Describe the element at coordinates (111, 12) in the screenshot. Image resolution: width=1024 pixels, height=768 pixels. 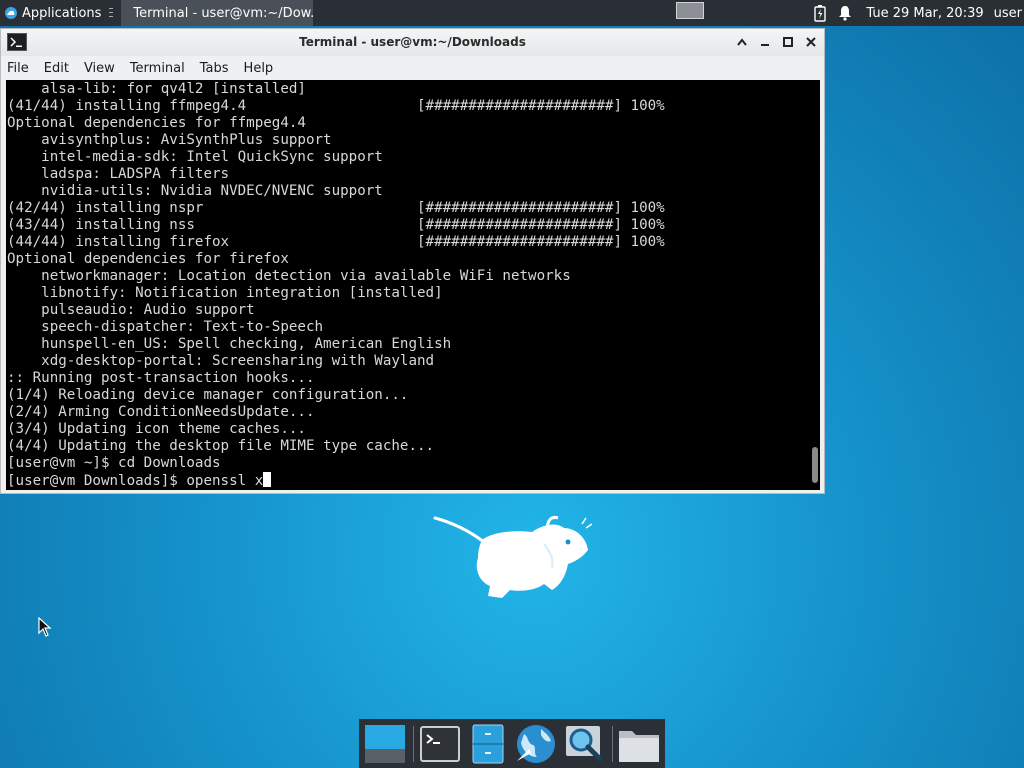
I see `separator-dots-icon` at that location.